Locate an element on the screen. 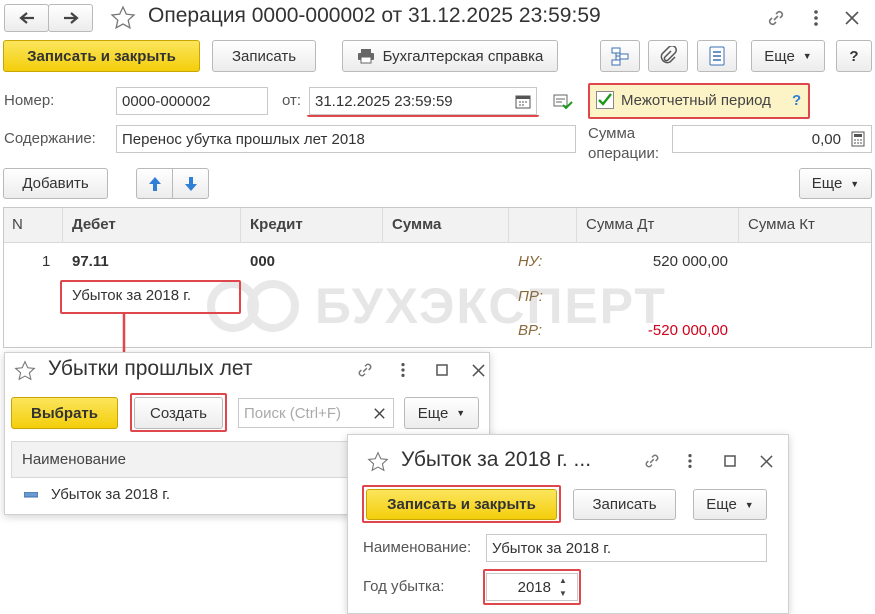 Image resolution: width=875 pixels, height=614 pixels. column-header-sum: Сумма is located at coordinates (416, 224).